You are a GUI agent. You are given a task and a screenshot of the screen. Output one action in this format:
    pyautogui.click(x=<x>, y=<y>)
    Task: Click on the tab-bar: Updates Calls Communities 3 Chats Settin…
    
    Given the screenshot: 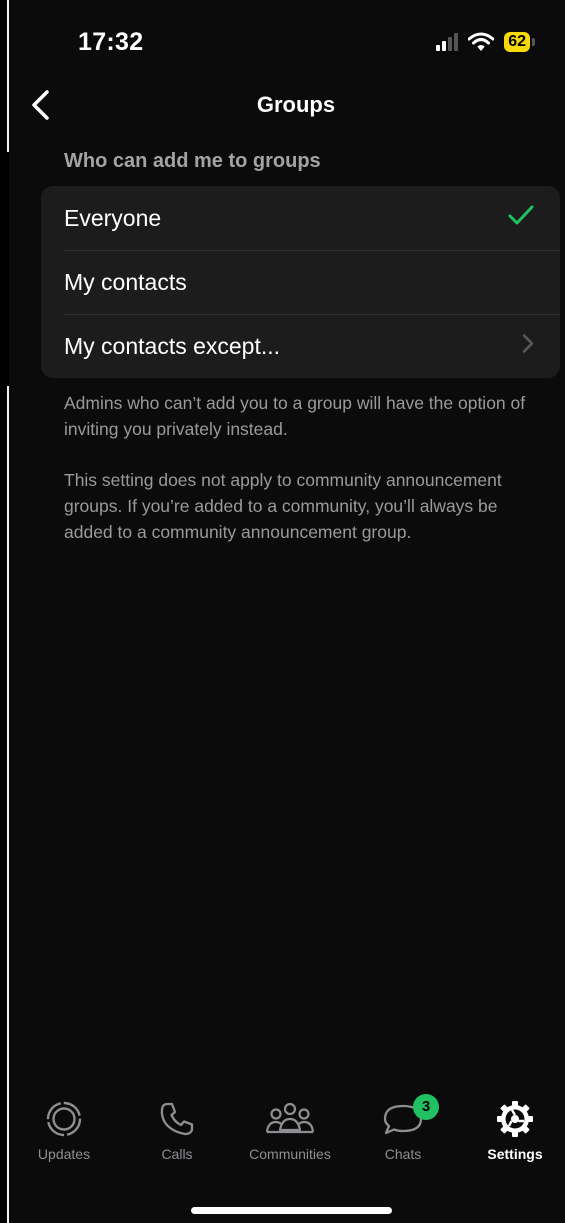 What is the action you would take?
    pyautogui.click(x=287, y=1137)
    